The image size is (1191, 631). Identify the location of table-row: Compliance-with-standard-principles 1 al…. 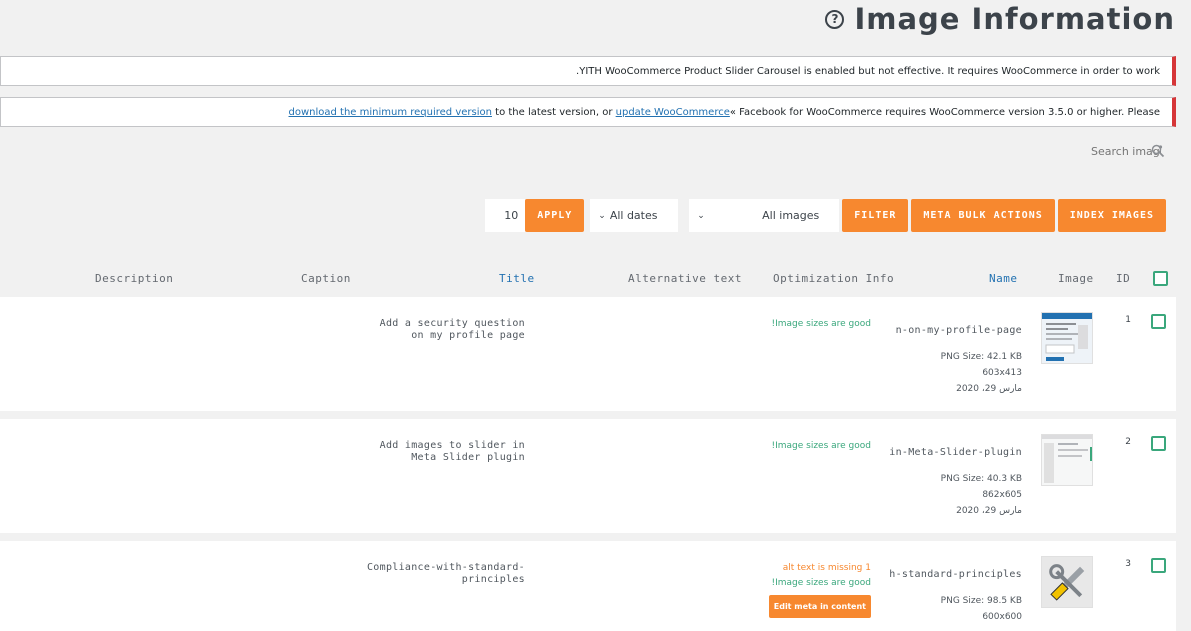
(588, 586).